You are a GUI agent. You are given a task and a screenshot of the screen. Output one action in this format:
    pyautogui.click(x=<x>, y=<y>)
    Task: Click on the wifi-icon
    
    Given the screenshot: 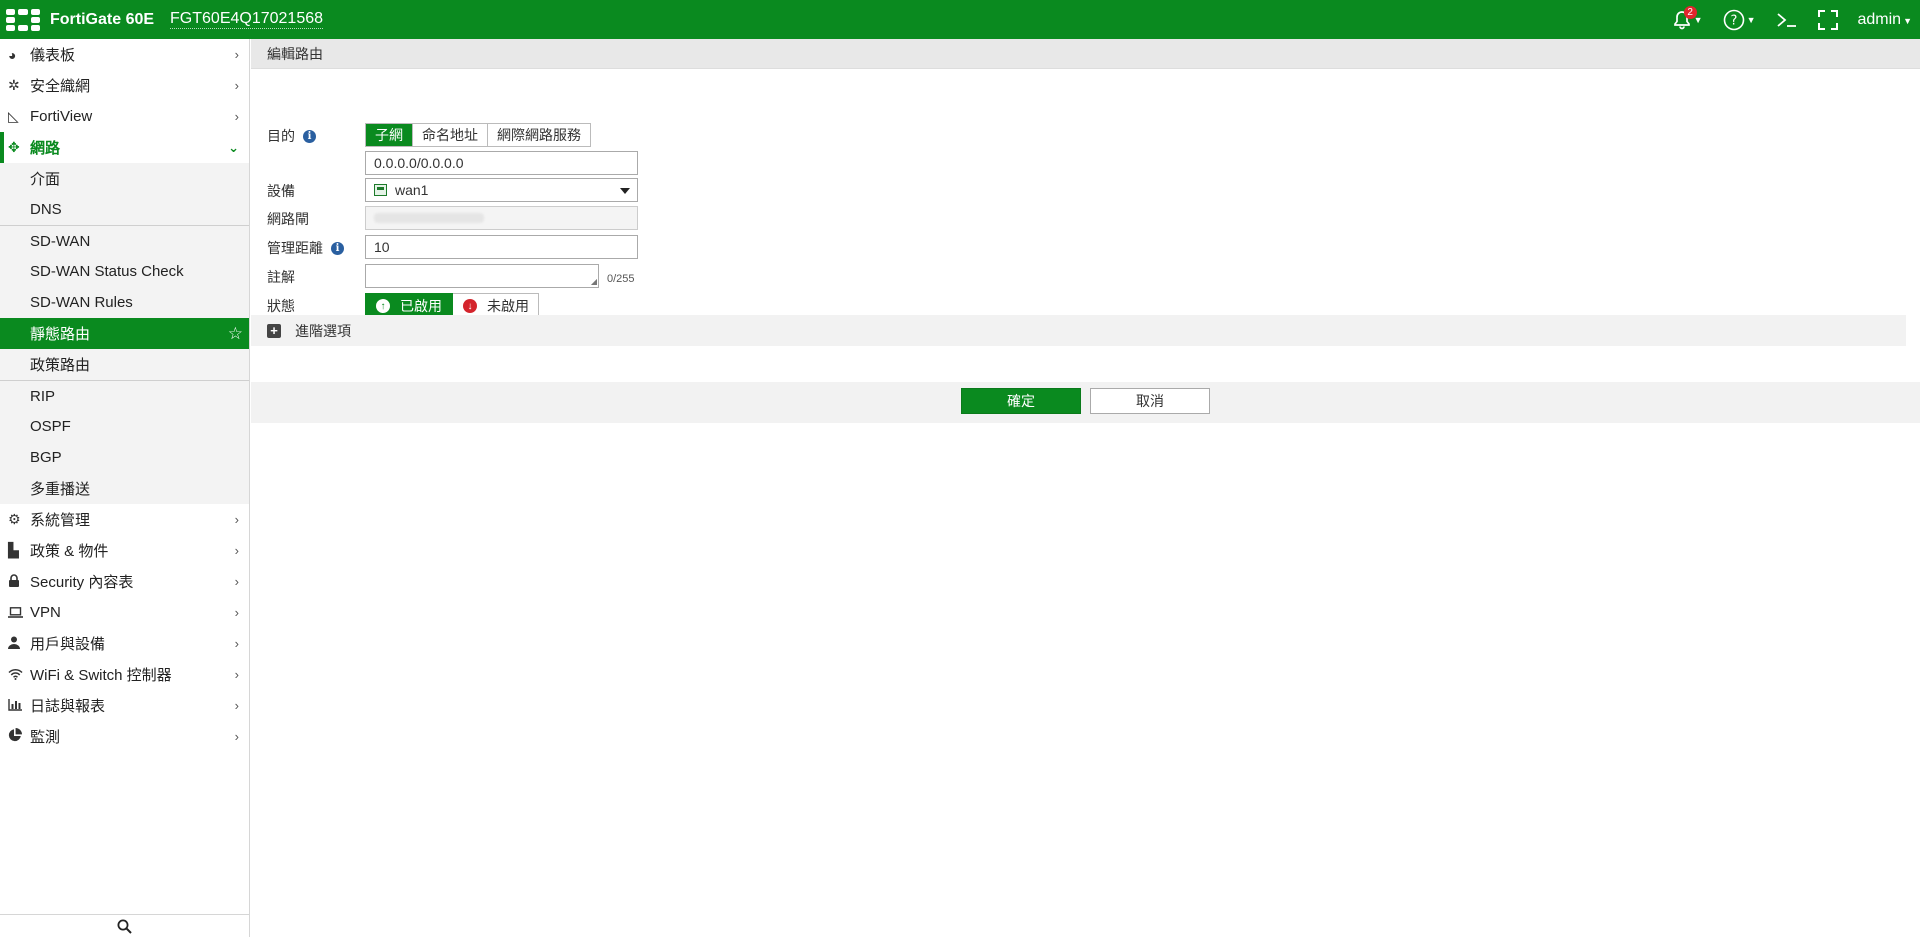 What is the action you would take?
    pyautogui.click(x=19, y=675)
    